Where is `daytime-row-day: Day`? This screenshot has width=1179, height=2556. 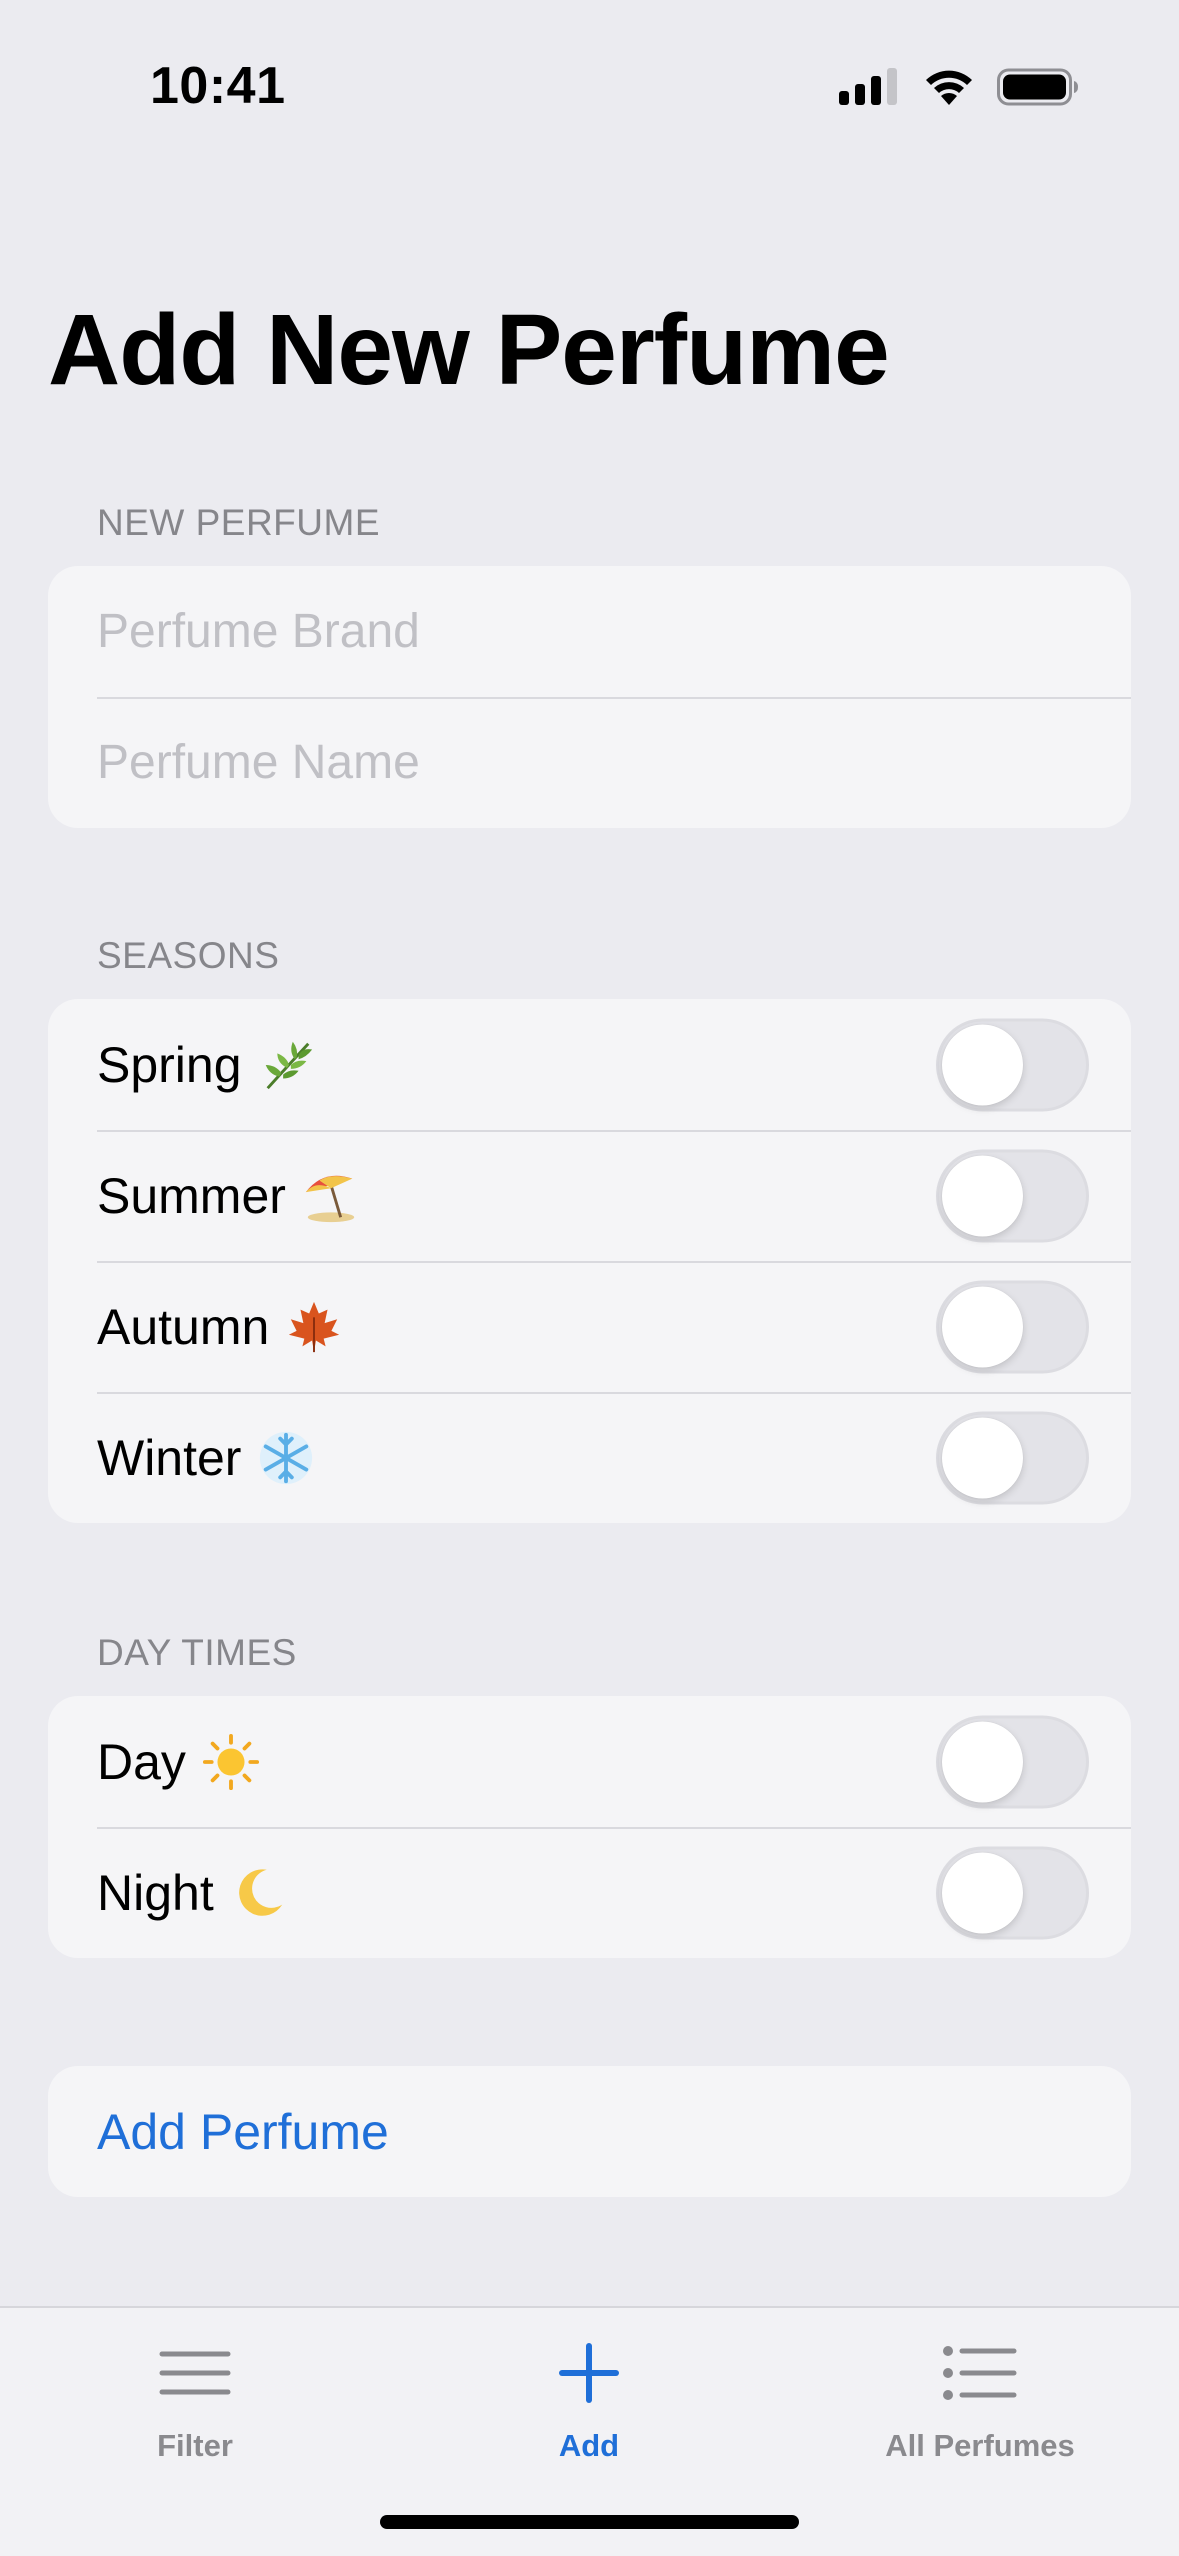
daytime-row-day: Day is located at coordinates (589, 1761).